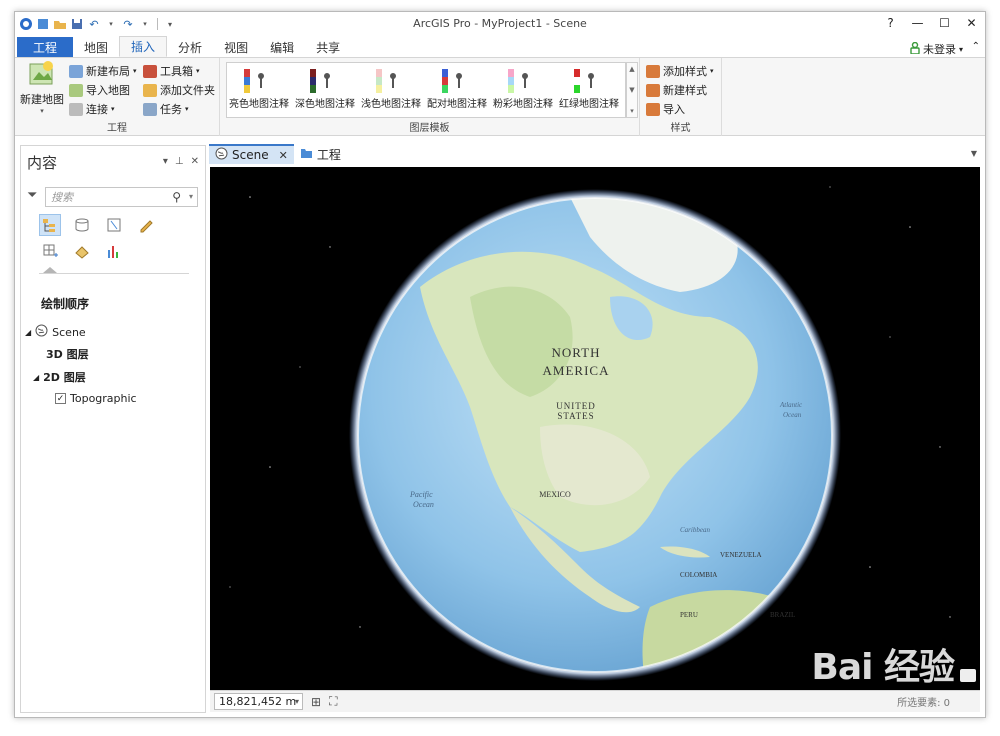 This screenshot has width=1000, height=736. I want to click on connect-button: 连接 ▾, so click(92, 109).